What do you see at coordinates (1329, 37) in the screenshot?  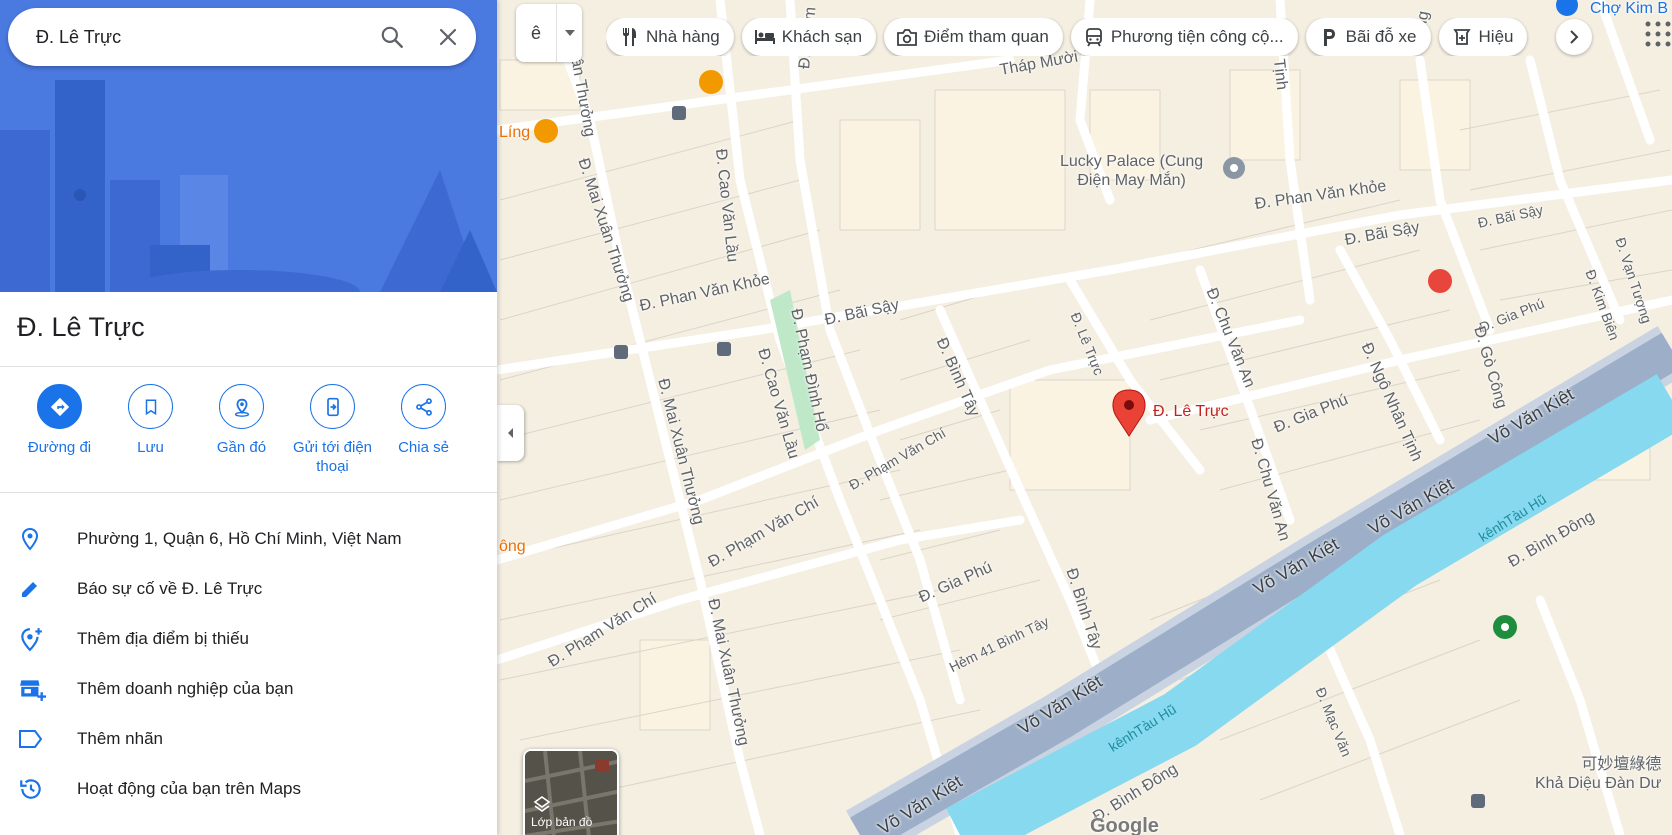 I see `parking-icon` at bounding box center [1329, 37].